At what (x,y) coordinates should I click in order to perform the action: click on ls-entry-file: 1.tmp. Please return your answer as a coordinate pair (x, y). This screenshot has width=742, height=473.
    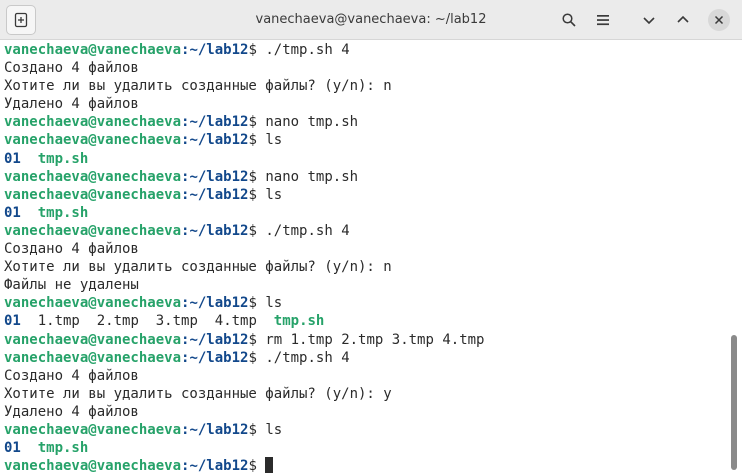
    Looking at the image, I should click on (58, 321).